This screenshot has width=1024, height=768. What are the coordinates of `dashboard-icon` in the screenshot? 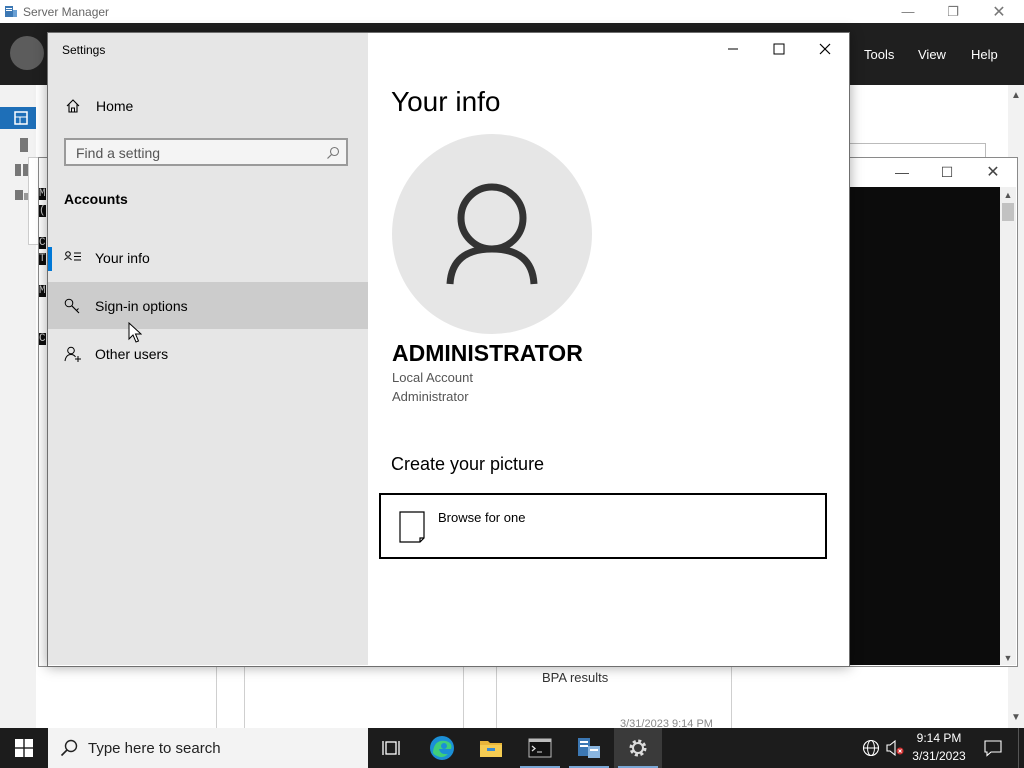 It's located at (21, 118).